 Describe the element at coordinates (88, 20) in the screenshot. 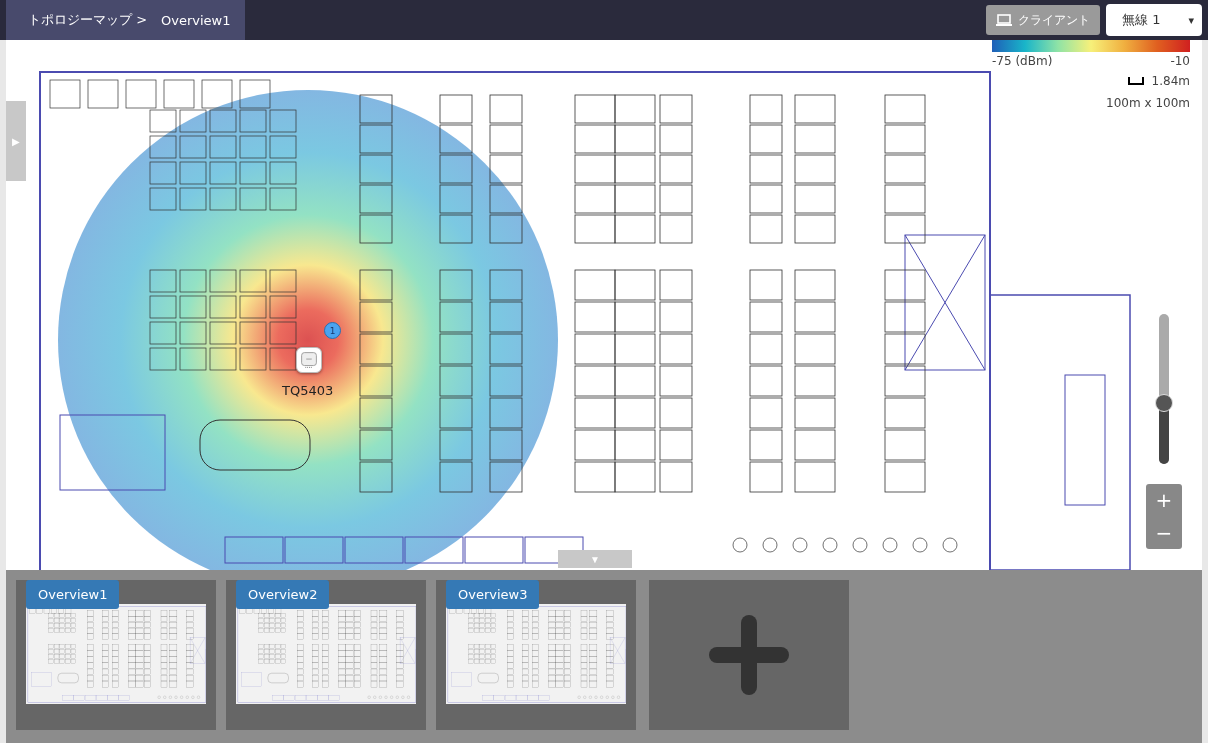

I see `breadcrumb-link: トポロジーマップ >` at that location.